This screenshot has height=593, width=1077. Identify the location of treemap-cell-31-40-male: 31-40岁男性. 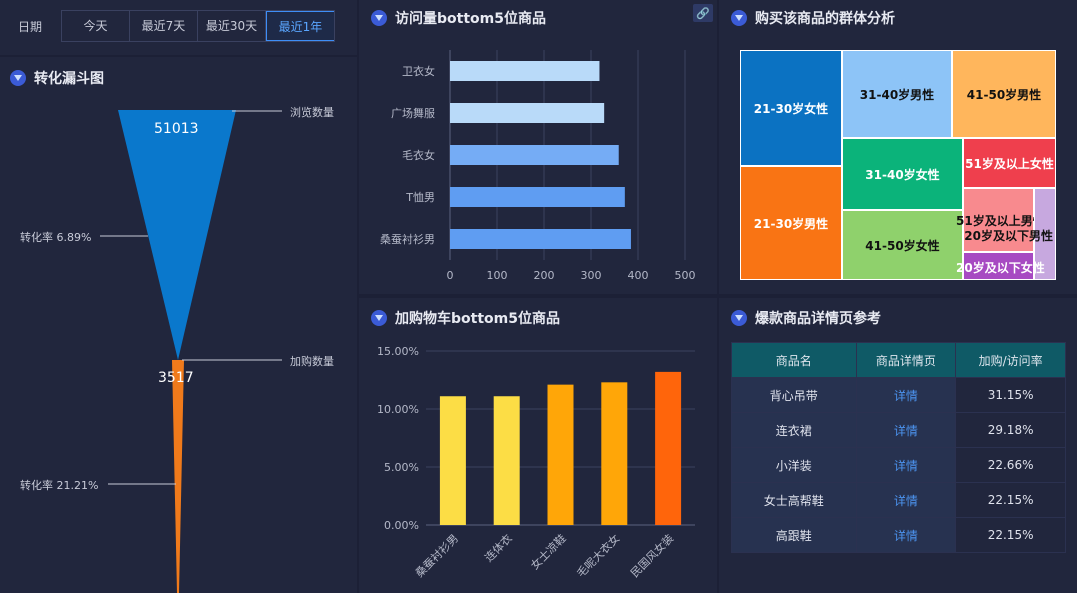
(897, 94).